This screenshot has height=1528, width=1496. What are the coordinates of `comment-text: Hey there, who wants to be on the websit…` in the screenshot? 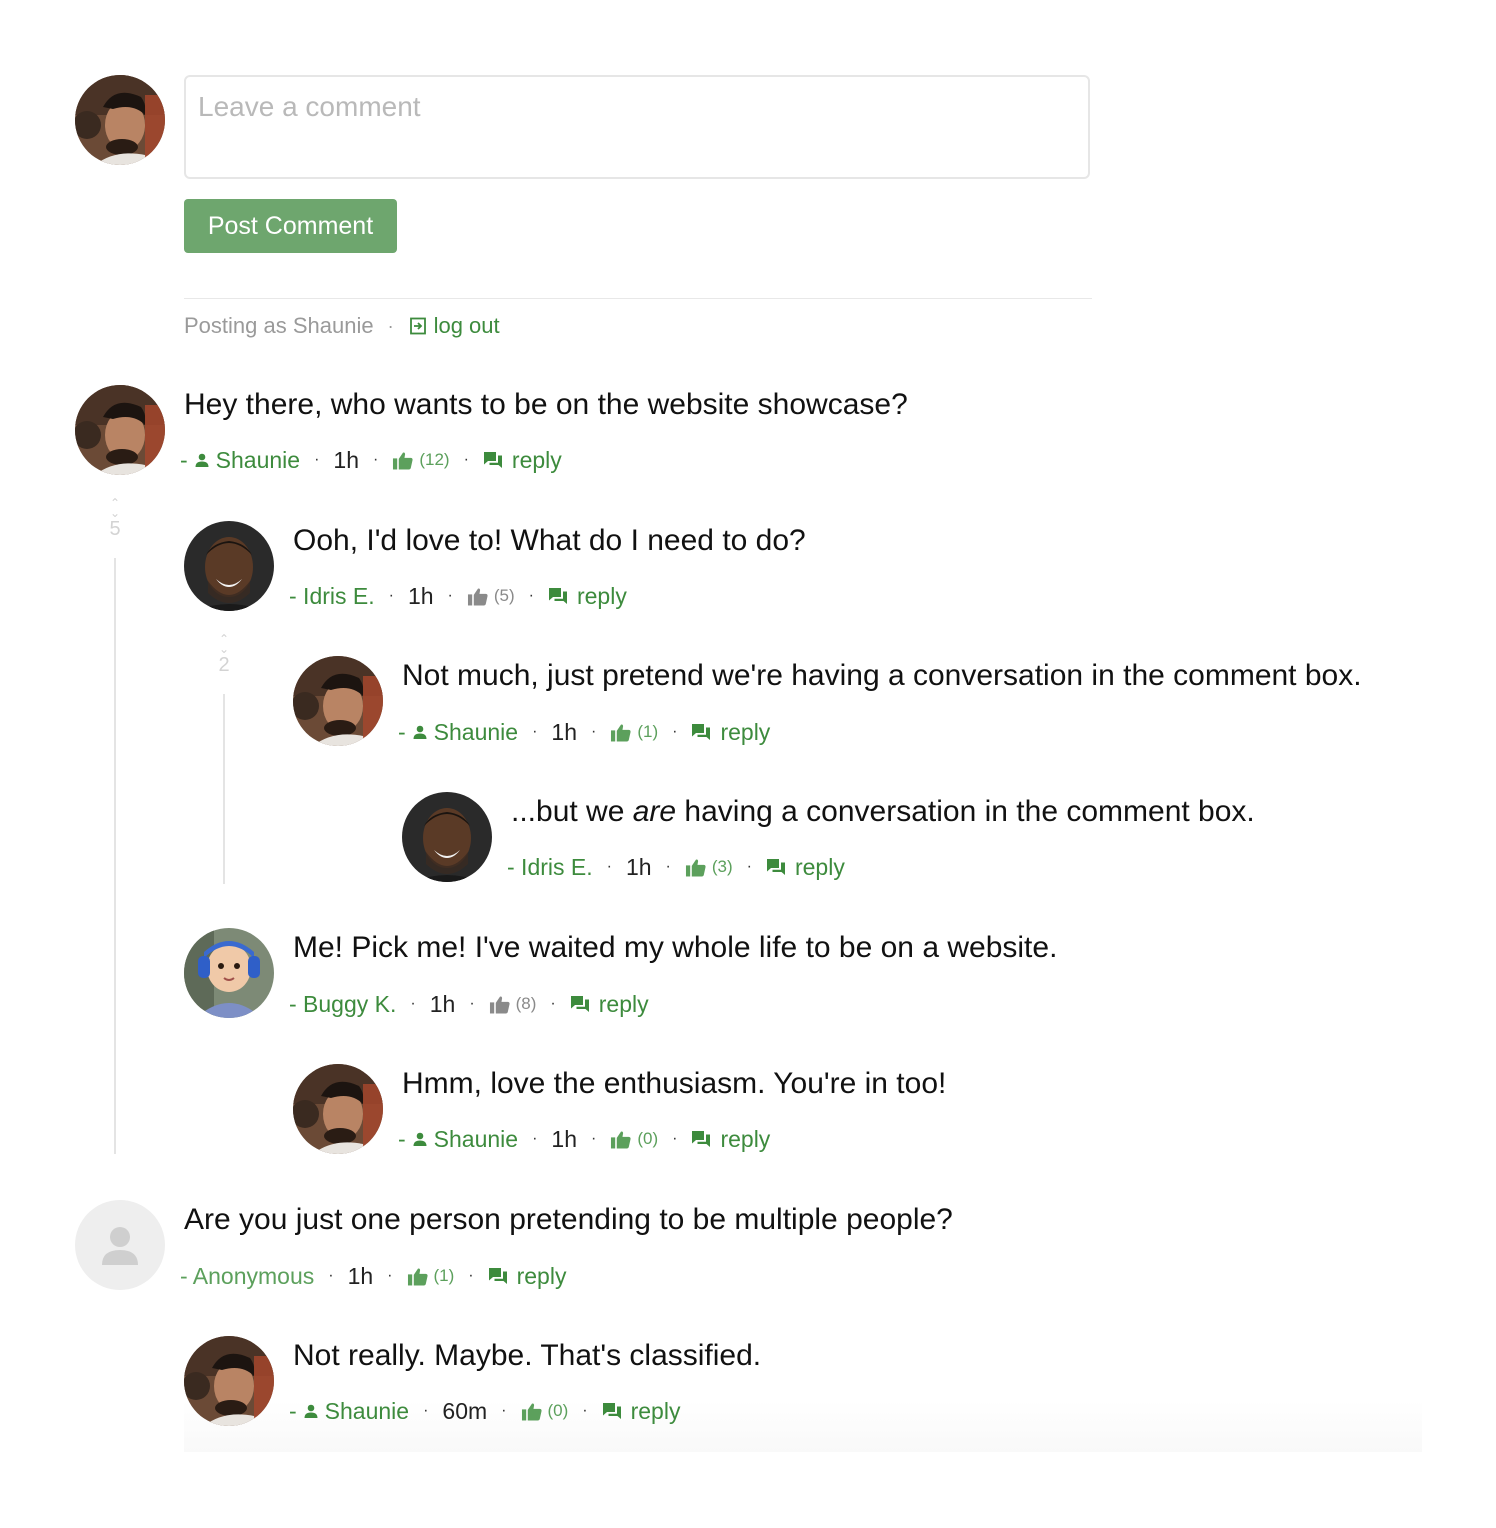 It's located at (546, 404).